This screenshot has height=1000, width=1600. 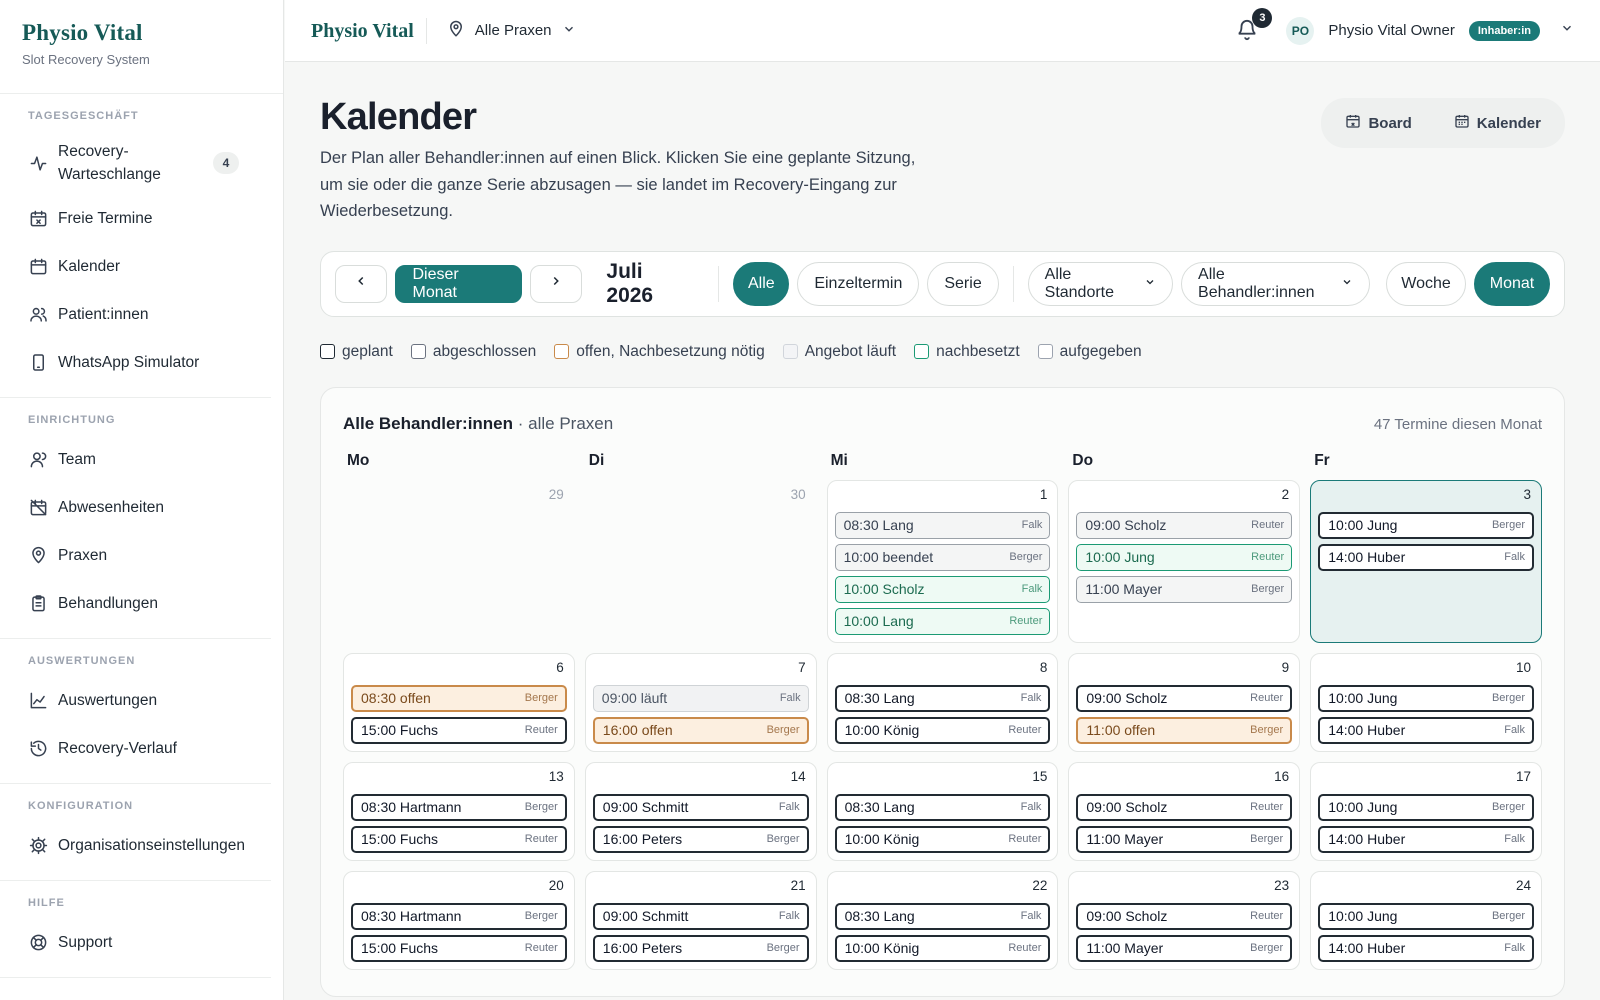 I want to click on sidebar-item-praxen: Praxen, so click(x=135, y=555).